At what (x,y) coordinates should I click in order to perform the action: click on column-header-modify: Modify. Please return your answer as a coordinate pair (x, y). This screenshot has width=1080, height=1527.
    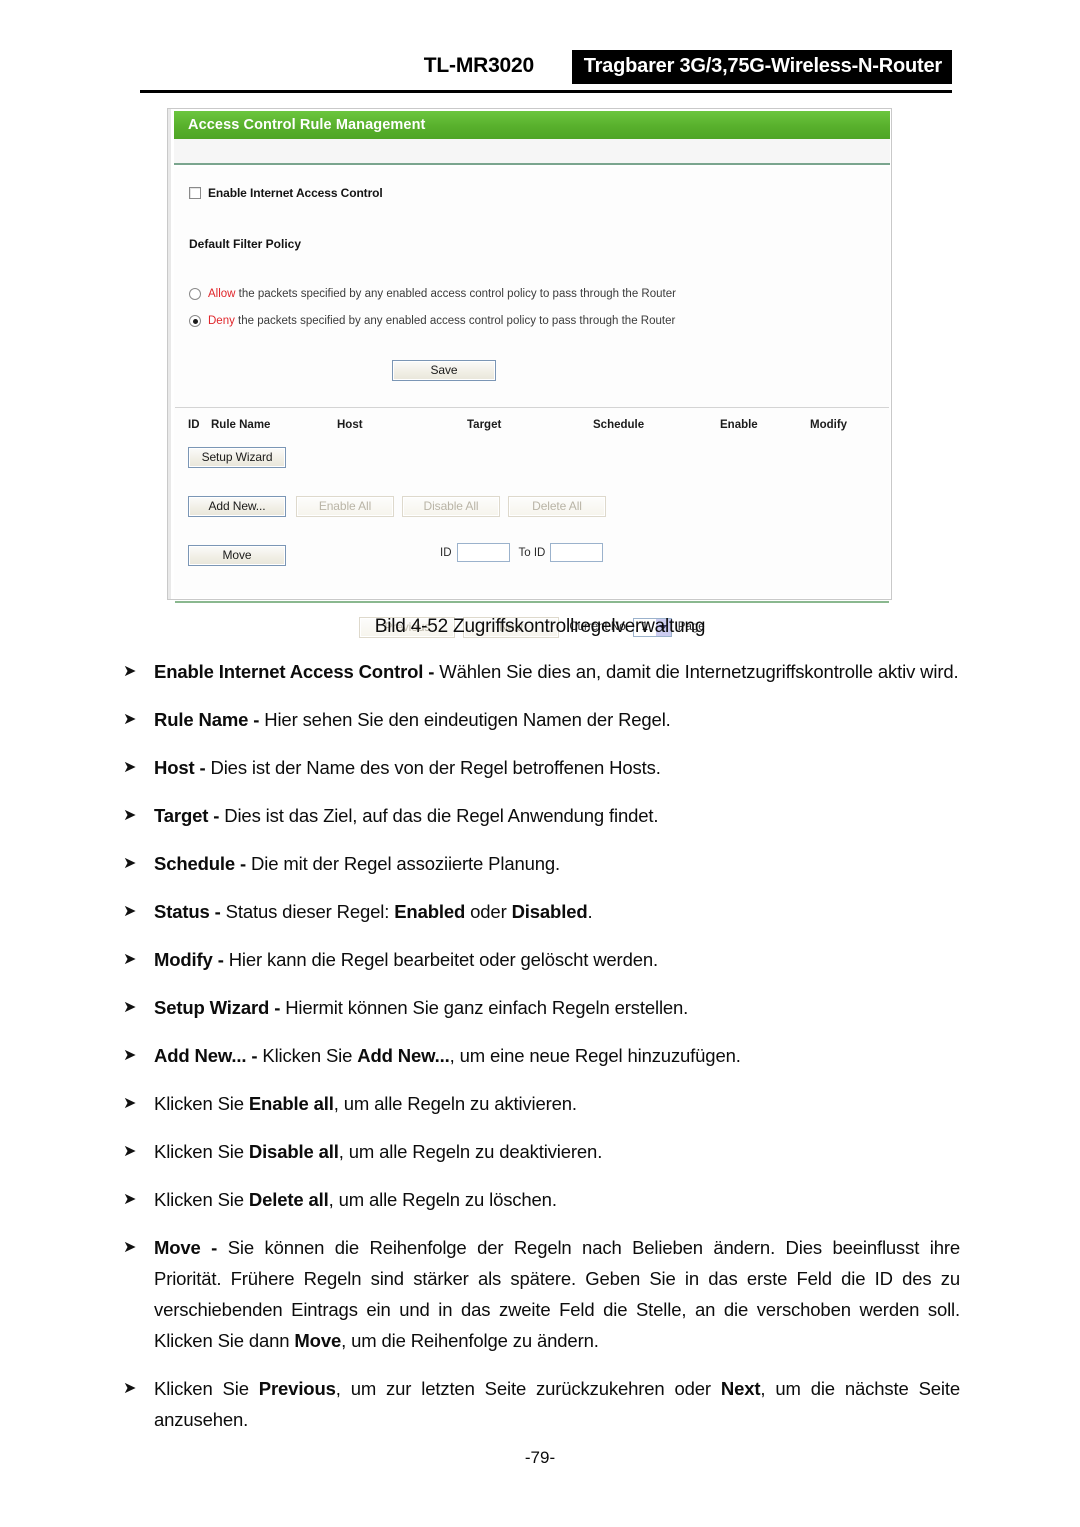
    Looking at the image, I should click on (829, 425).